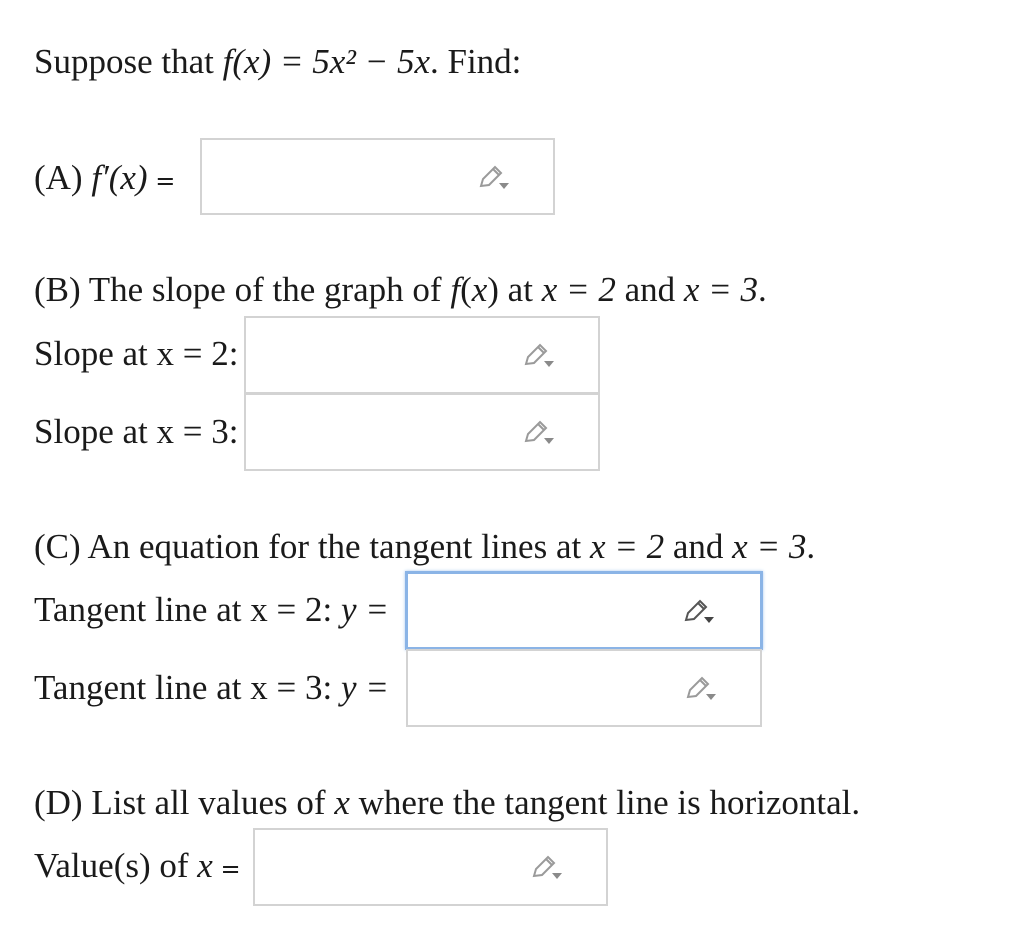 The width and height of the screenshot is (1024, 951). Describe the element at coordinates (105, 177) in the screenshot. I see `part-a-label: (A) f′(x) =` at that location.